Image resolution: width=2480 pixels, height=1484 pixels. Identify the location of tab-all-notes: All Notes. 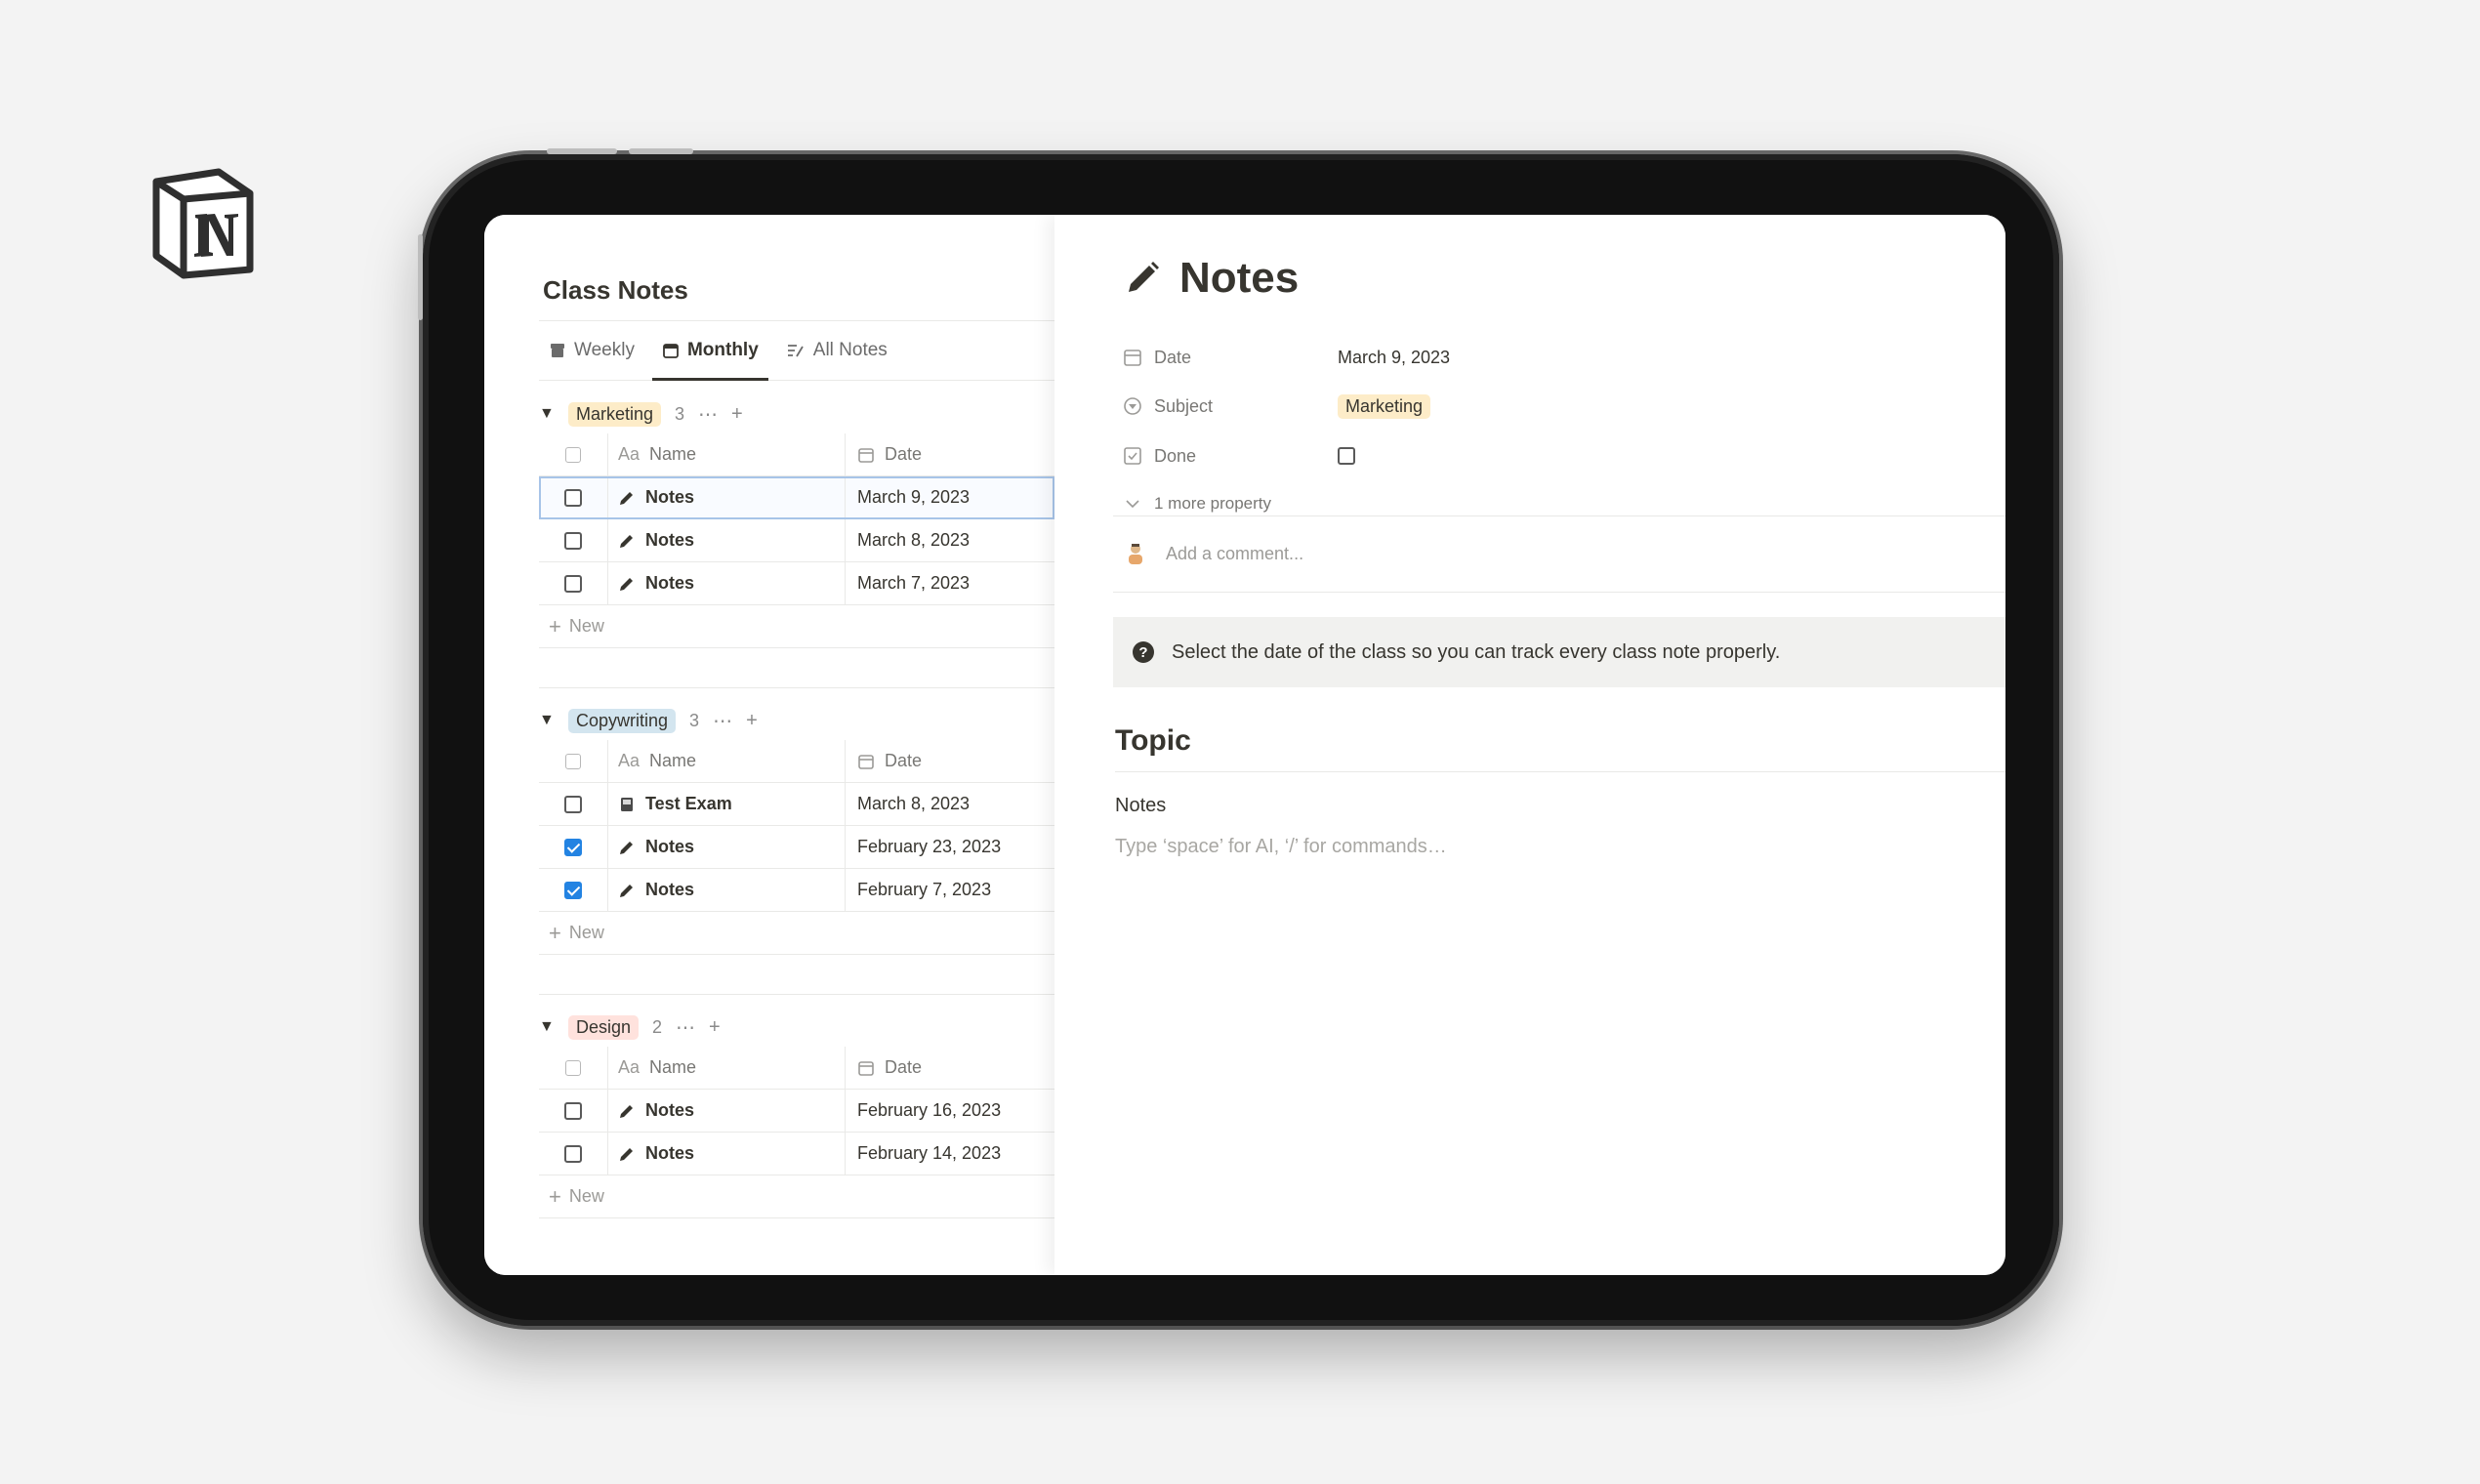
(836, 350).